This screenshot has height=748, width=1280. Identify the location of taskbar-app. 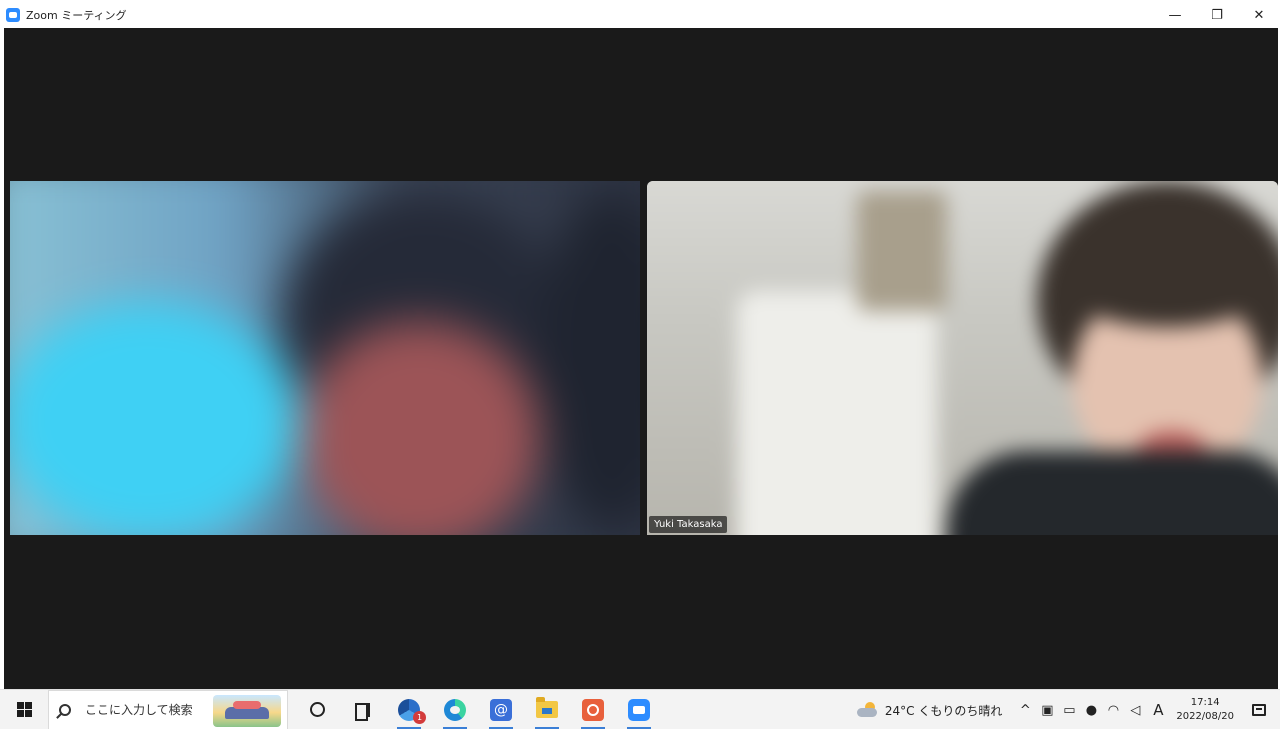
(593, 710).